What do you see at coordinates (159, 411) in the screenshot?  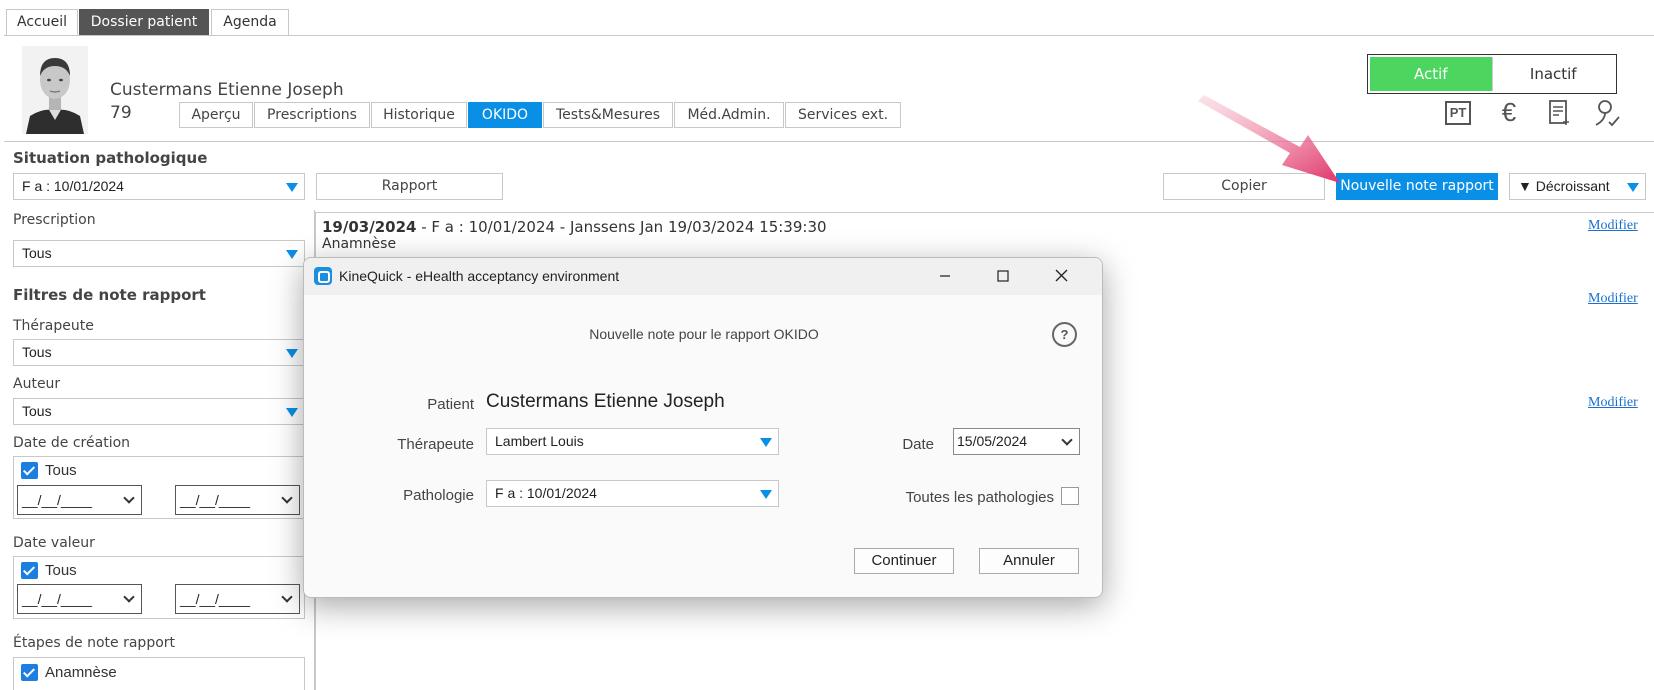 I see `auteur-select: Tous` at bounding box center [159, 411].